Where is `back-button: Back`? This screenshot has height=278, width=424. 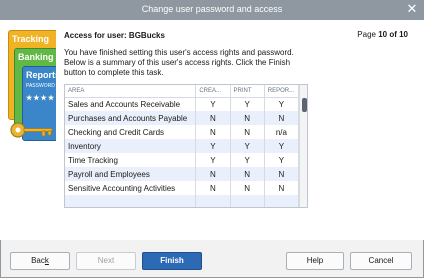 back-button: Back is located at coordinates (40, 261).